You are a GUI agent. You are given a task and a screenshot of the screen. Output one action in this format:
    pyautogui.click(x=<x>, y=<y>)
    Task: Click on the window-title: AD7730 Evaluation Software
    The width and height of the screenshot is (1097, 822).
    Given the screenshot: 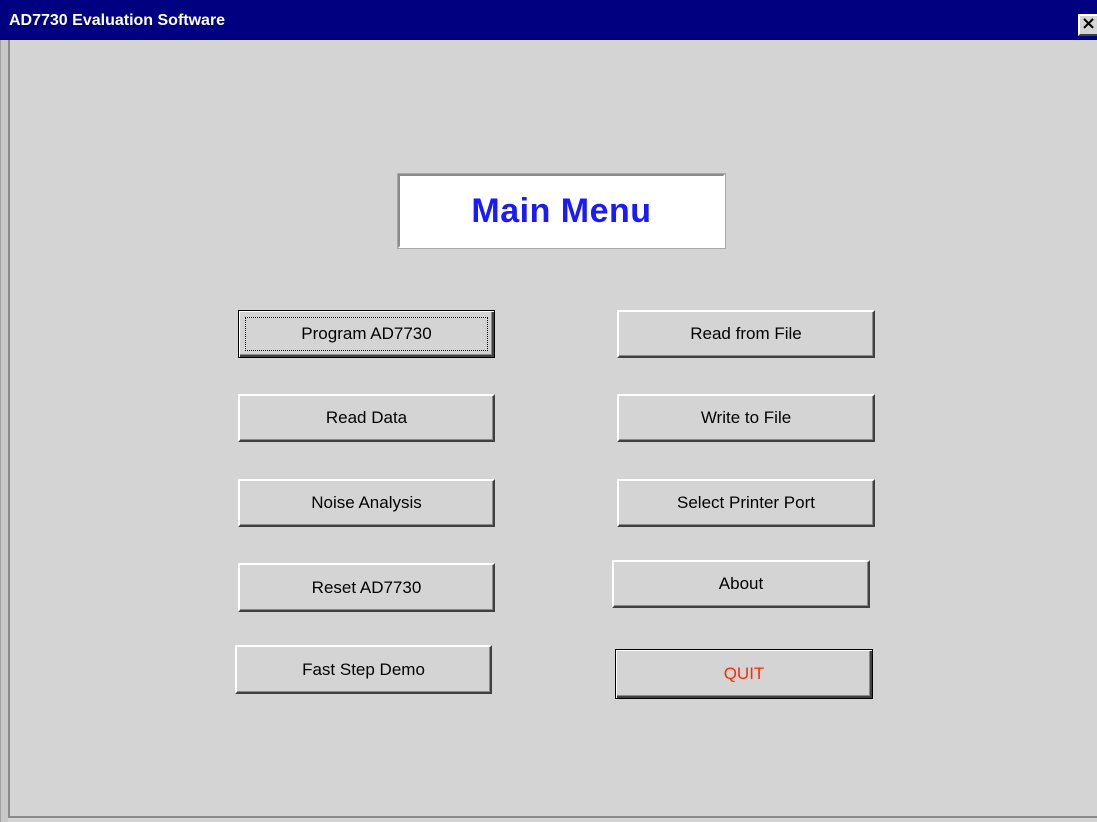 What is the action you would take?
    pyautogui.click(x=117, y=20)
    